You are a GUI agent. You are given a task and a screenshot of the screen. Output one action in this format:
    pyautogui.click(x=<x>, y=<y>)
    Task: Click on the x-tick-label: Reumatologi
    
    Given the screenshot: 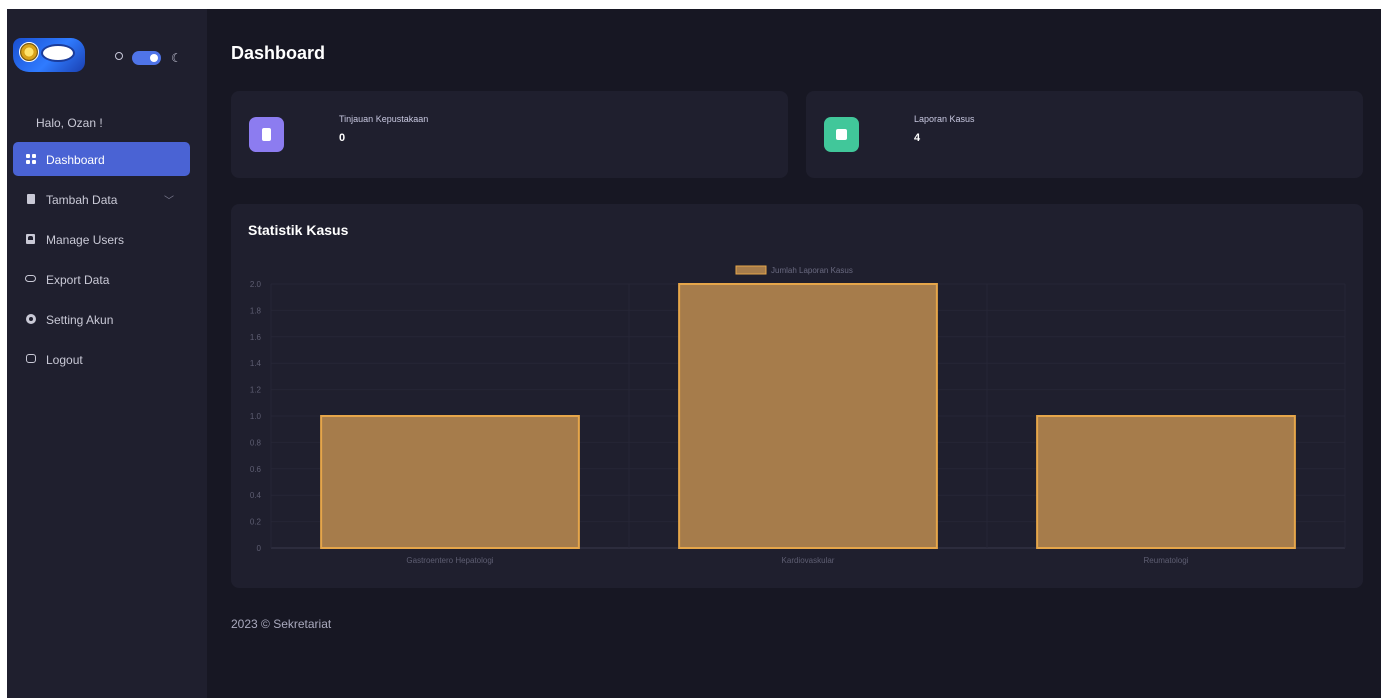 What is the action you would take?
    pyautogui.click(x=1166, y=560)
    